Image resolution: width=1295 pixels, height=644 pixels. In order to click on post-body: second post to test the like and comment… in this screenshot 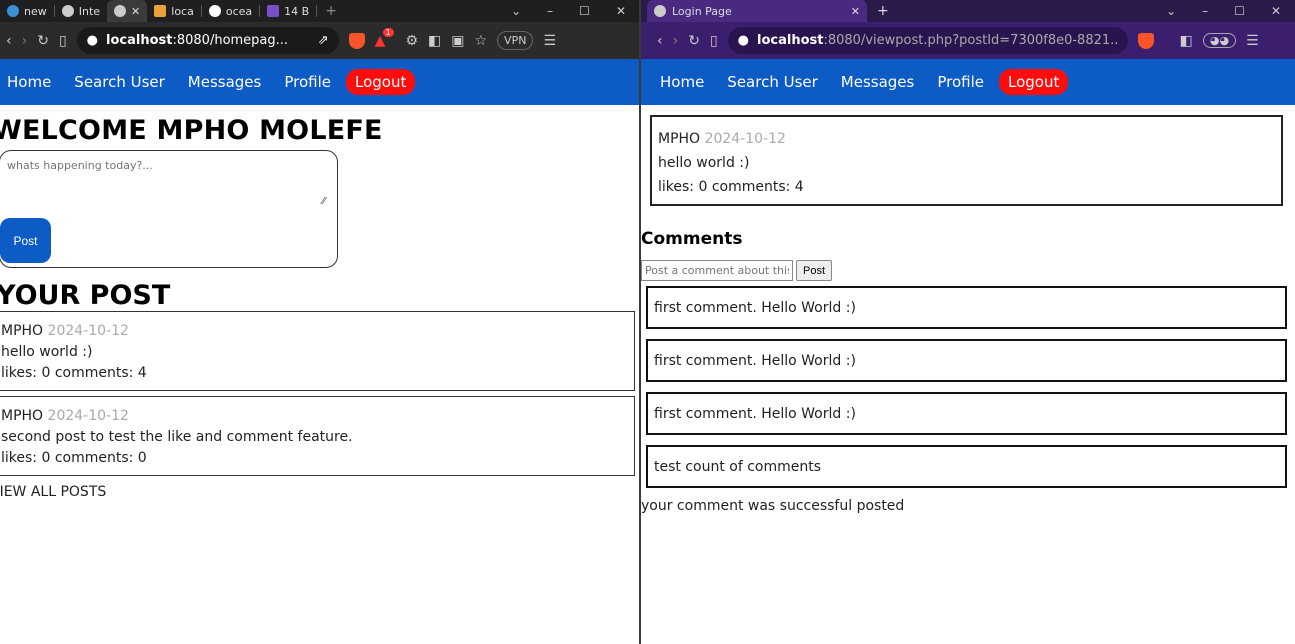, I will do `click(177, 437)`.